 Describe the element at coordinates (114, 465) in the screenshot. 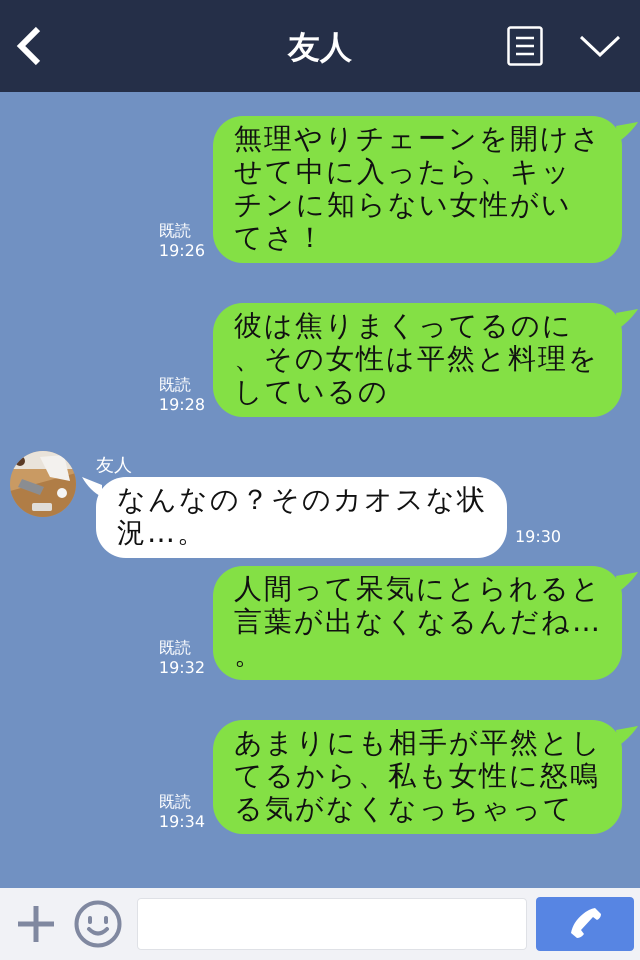

I see `sender-name: 友人` at that location.